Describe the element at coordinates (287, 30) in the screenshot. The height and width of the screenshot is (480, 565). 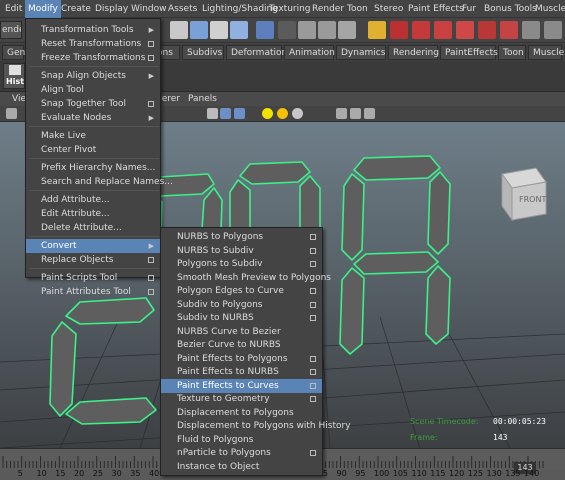
I see `history-icon` at that location.